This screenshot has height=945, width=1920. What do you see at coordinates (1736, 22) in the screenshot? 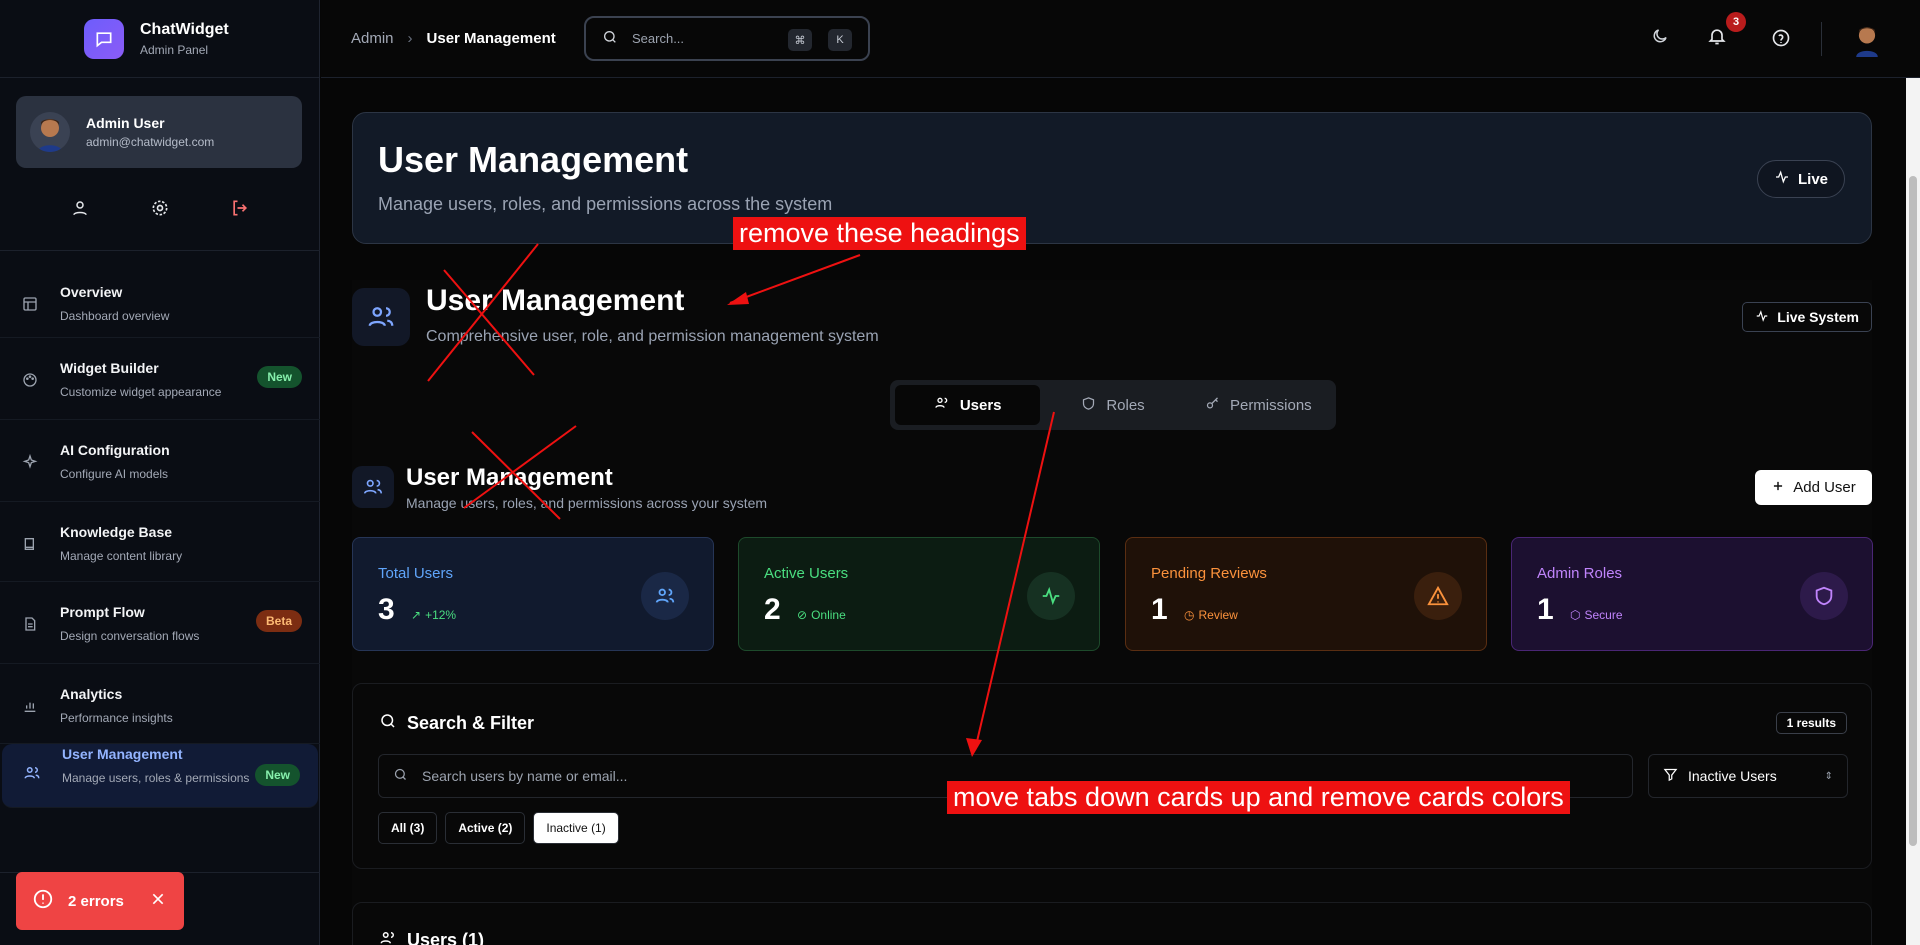
I see `notification-badge: 3` at bounding box center [1736, 22].